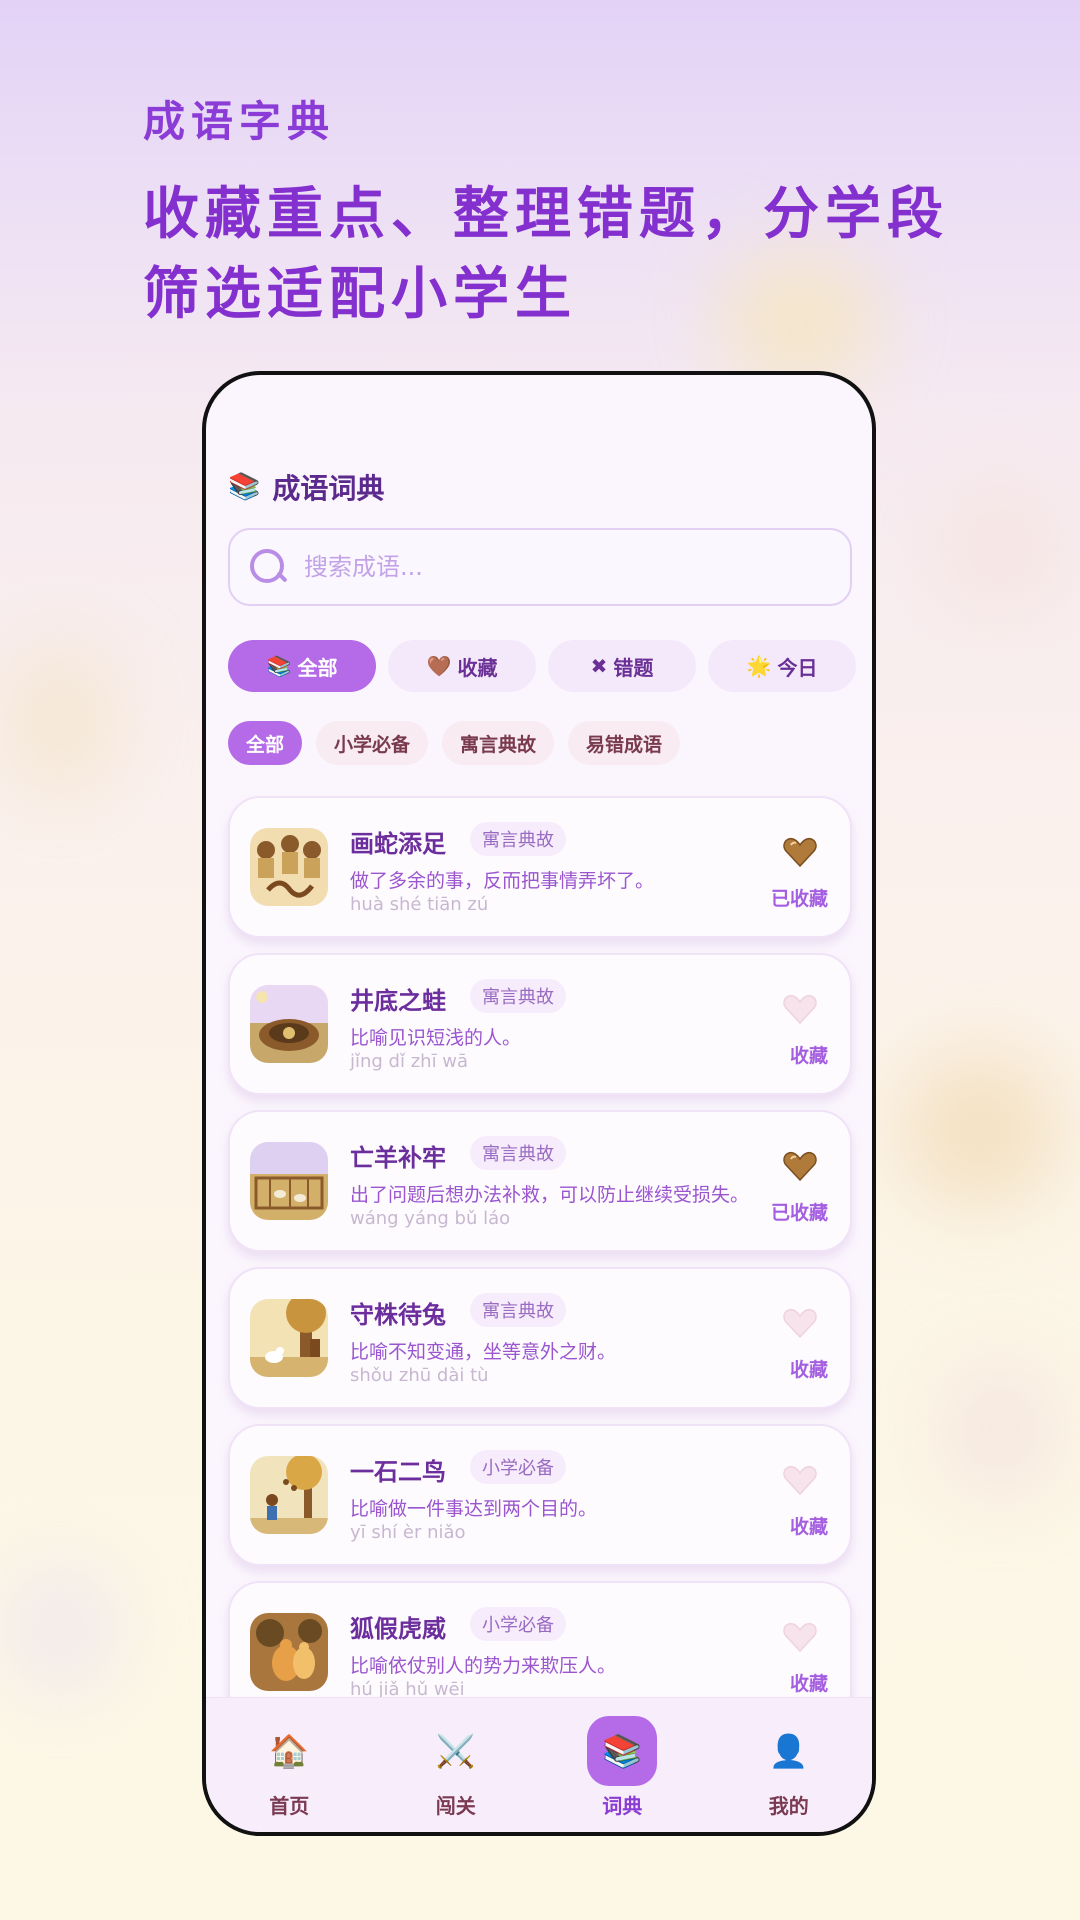 This screenshot has height=1920, width=1080. What do you see at coordinates (372, 743) in the screenshot?
I see `category-chip: 小学必备` at bounding box center [372, 743].